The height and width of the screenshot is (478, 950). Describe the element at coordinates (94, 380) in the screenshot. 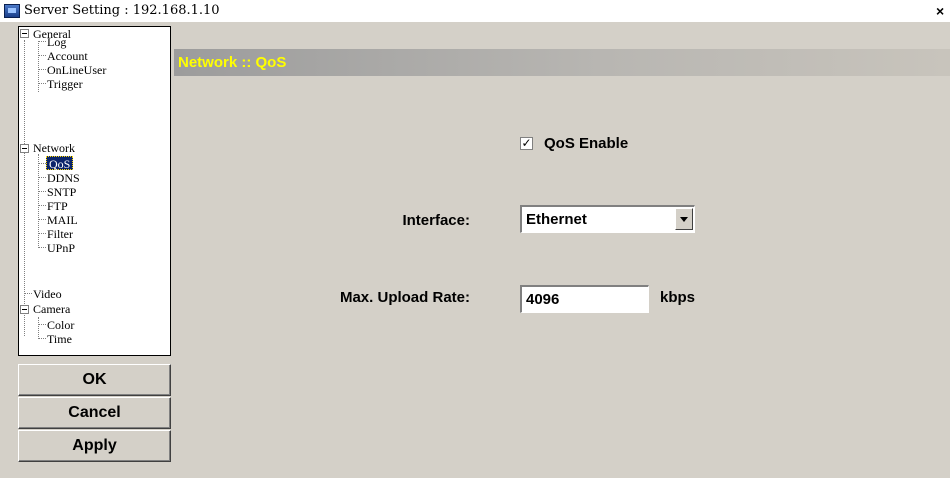

I see `ok-button: OK` at that location.